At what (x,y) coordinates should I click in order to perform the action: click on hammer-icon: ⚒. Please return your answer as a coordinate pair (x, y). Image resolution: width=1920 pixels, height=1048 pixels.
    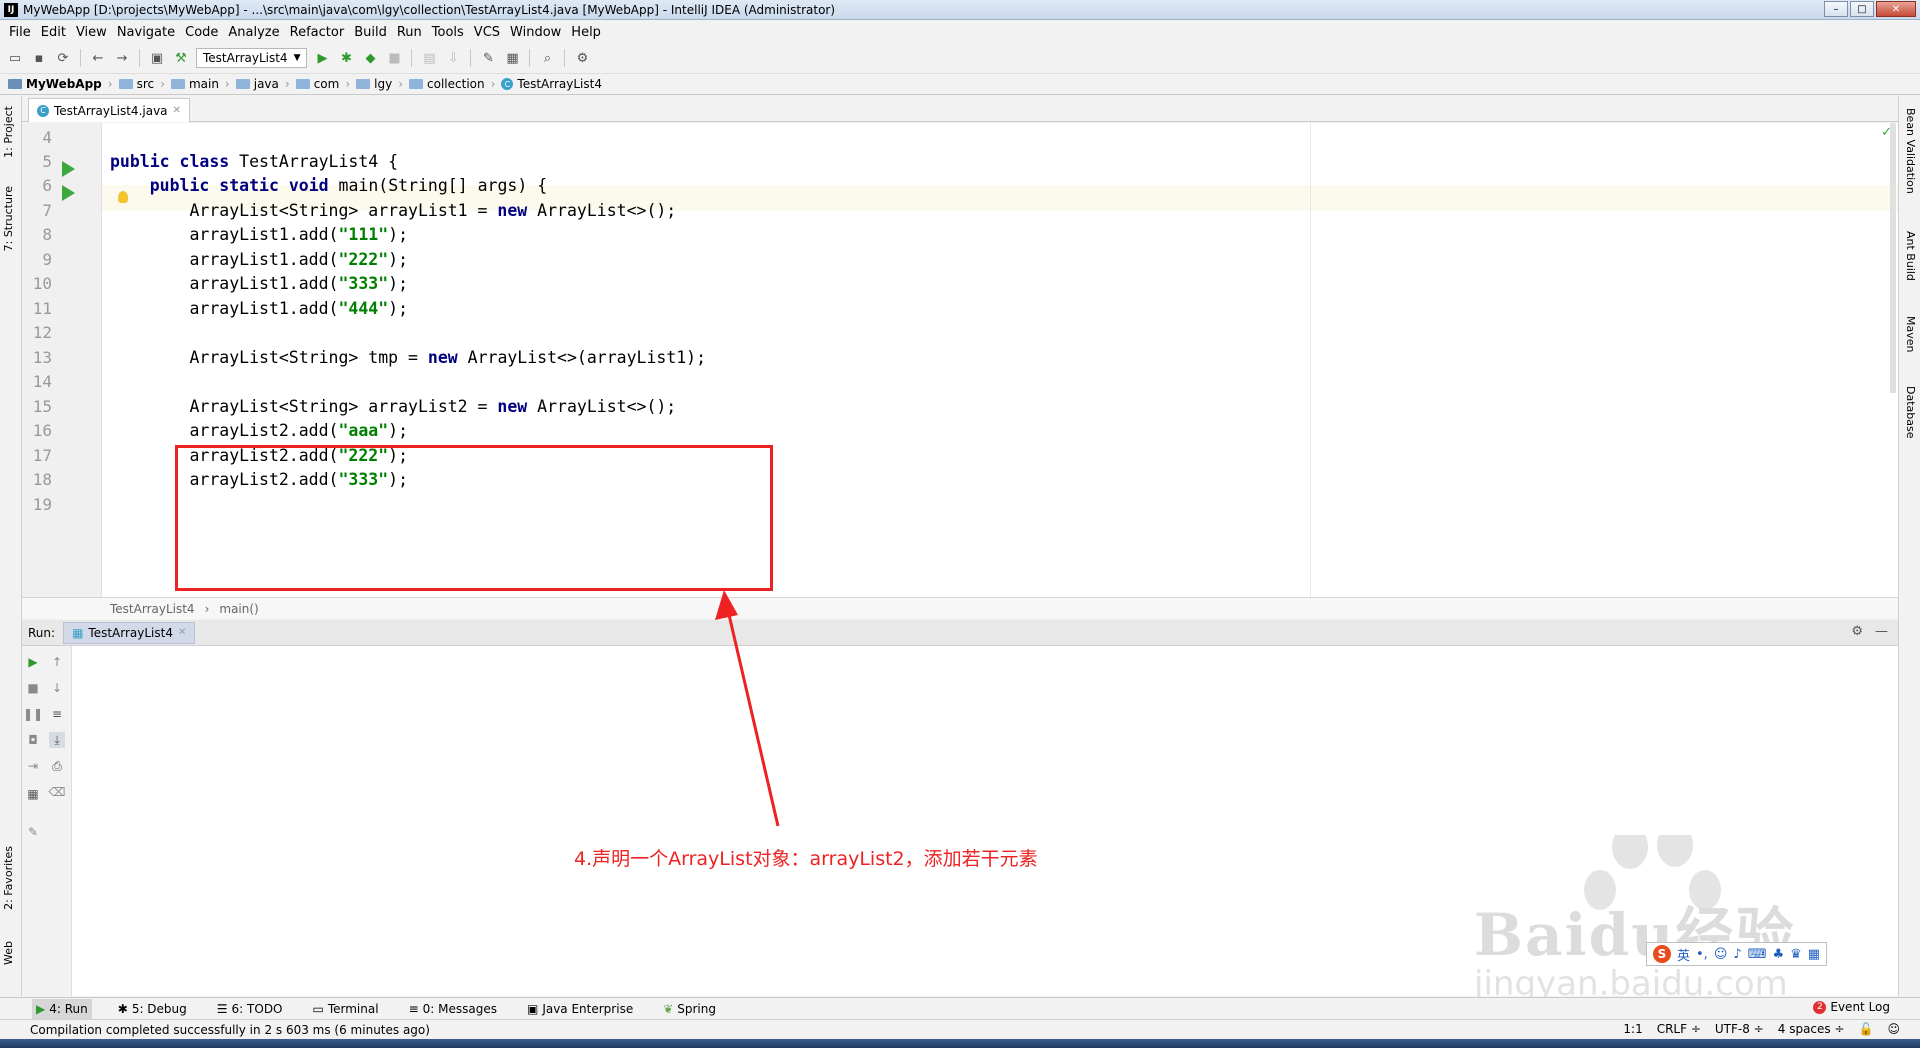
    Looking at the image, I should click on (181, 58).